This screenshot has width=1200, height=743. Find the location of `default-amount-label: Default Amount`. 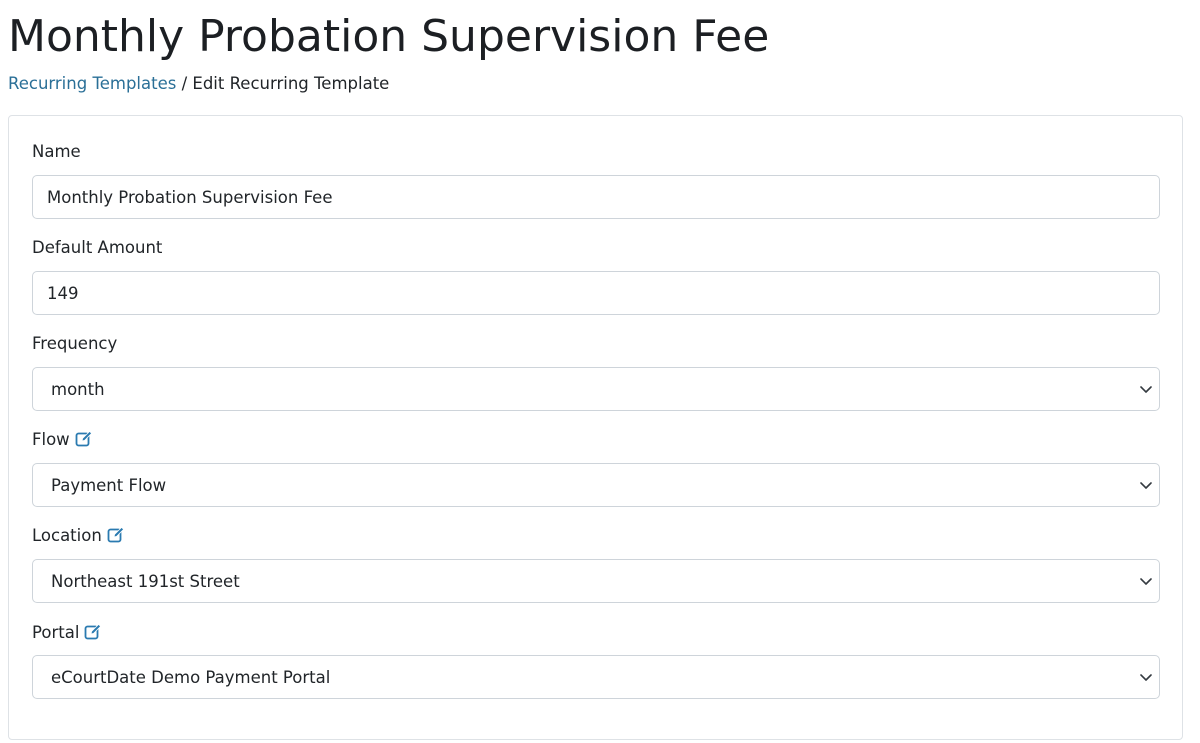

default-amount-label: Default Amount is located at coordinates (97, 248).